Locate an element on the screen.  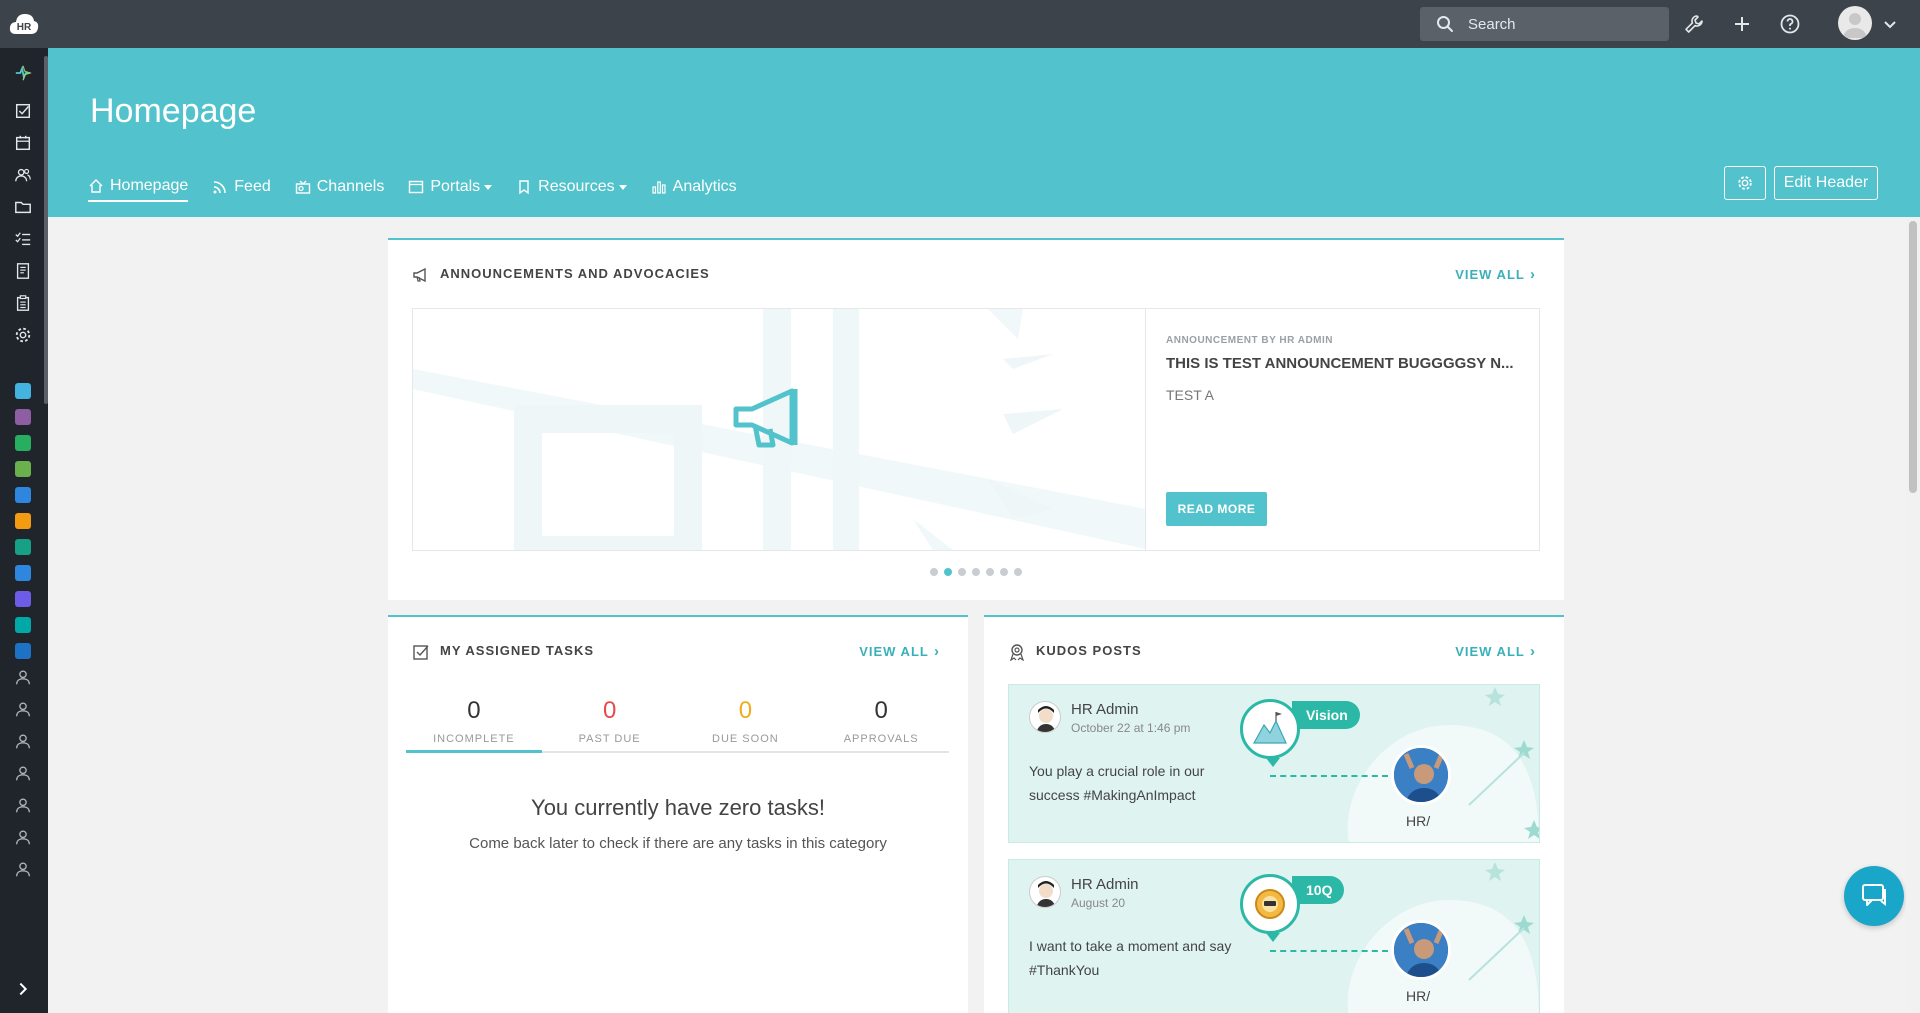
app-search-icon is located at coordinates (23, 443).